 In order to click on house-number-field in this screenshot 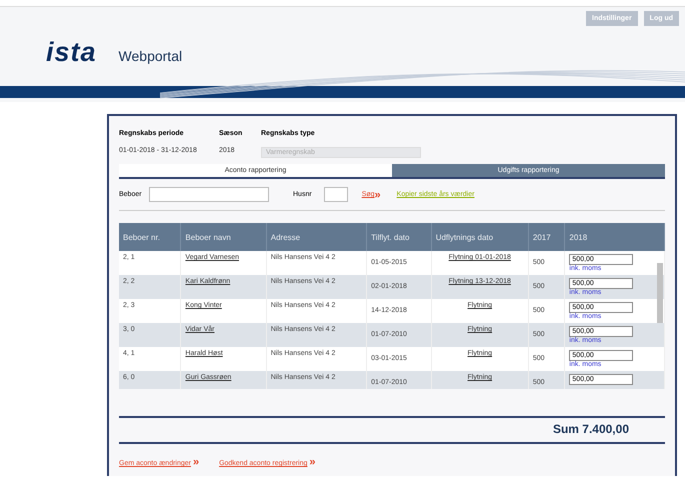, I will do `click(336, 194)`.